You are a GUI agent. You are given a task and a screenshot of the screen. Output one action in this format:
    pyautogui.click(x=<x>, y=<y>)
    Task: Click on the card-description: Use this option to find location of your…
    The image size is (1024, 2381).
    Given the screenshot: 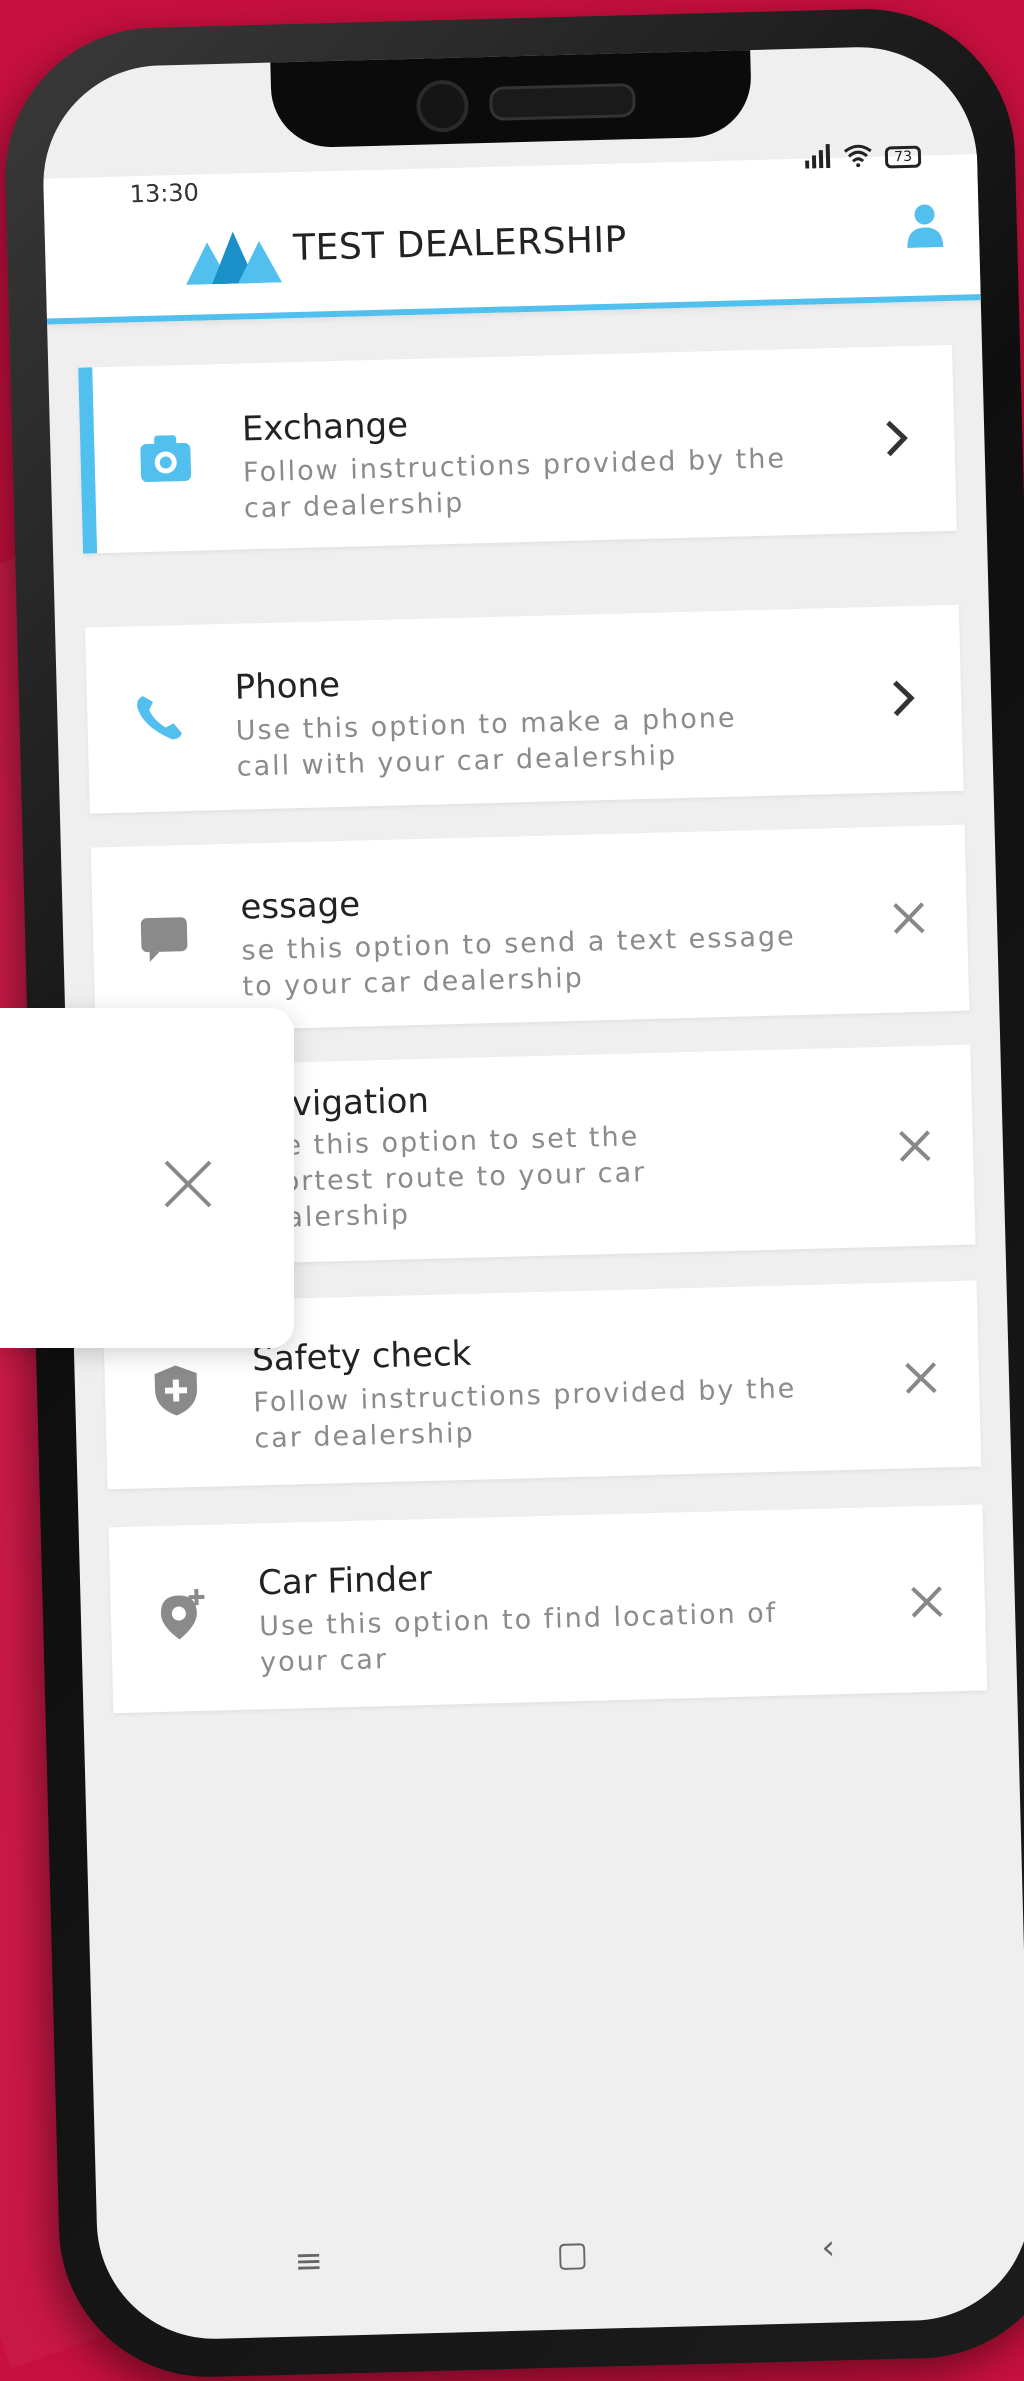 What is the action you would take?
    pyautogui.click(x=518, y=1638)
    